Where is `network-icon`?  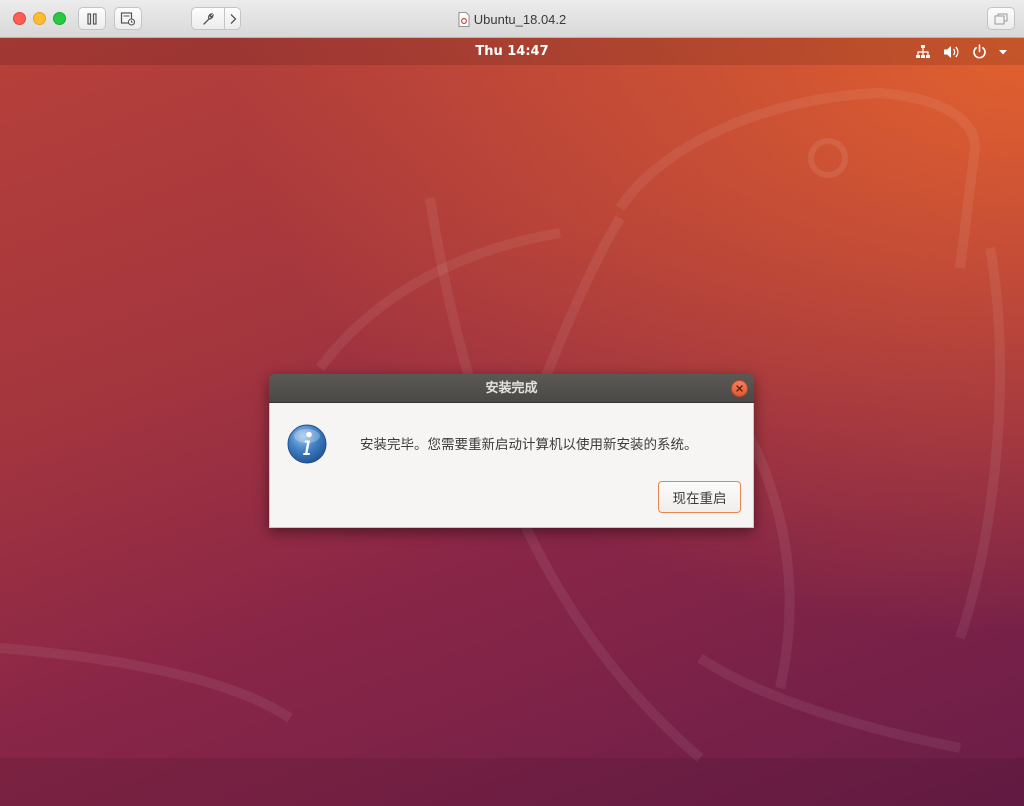 network-icon is located at coordinates (923, 51).